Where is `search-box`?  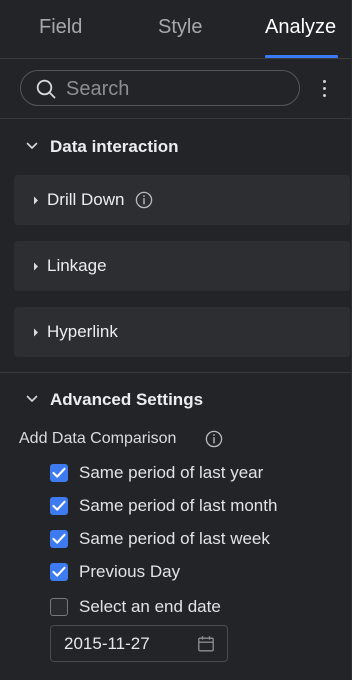 search-box is located at coordinates (160, 88).